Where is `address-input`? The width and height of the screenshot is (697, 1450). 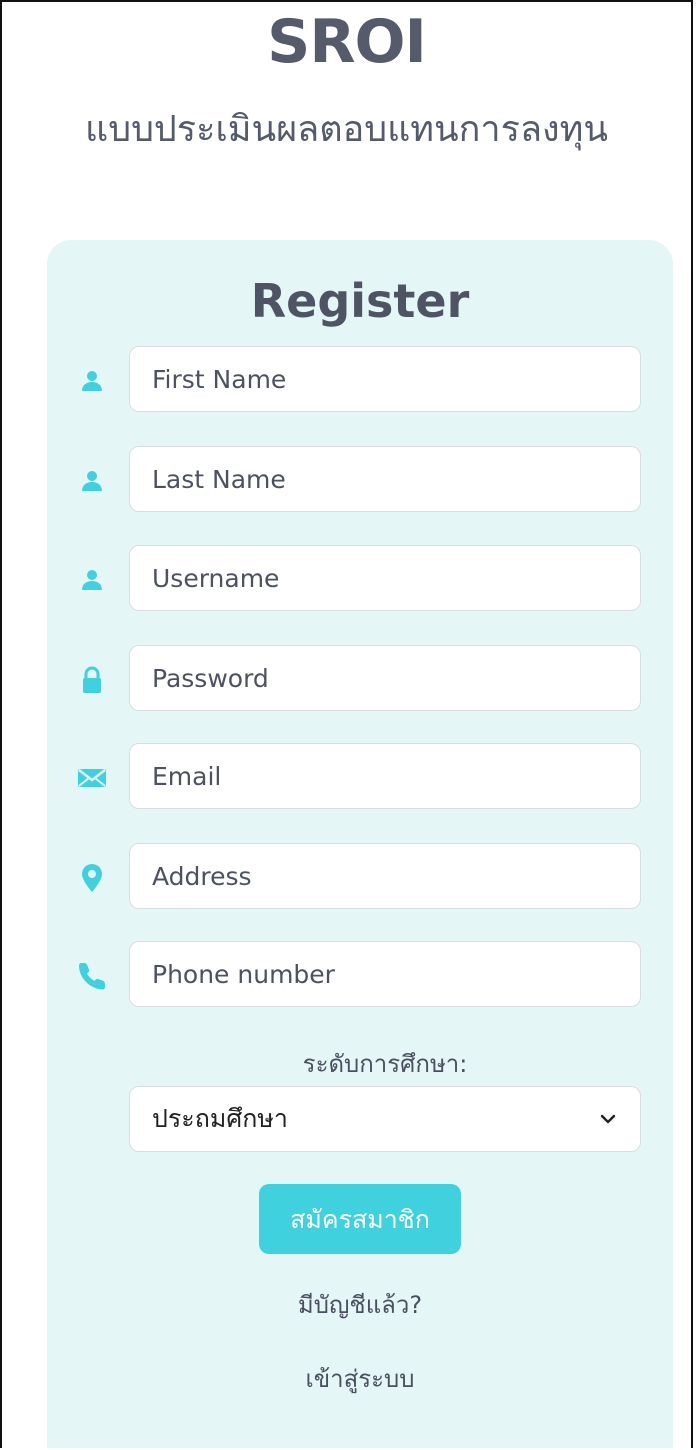 address-input is located at coordinates (385, 876).